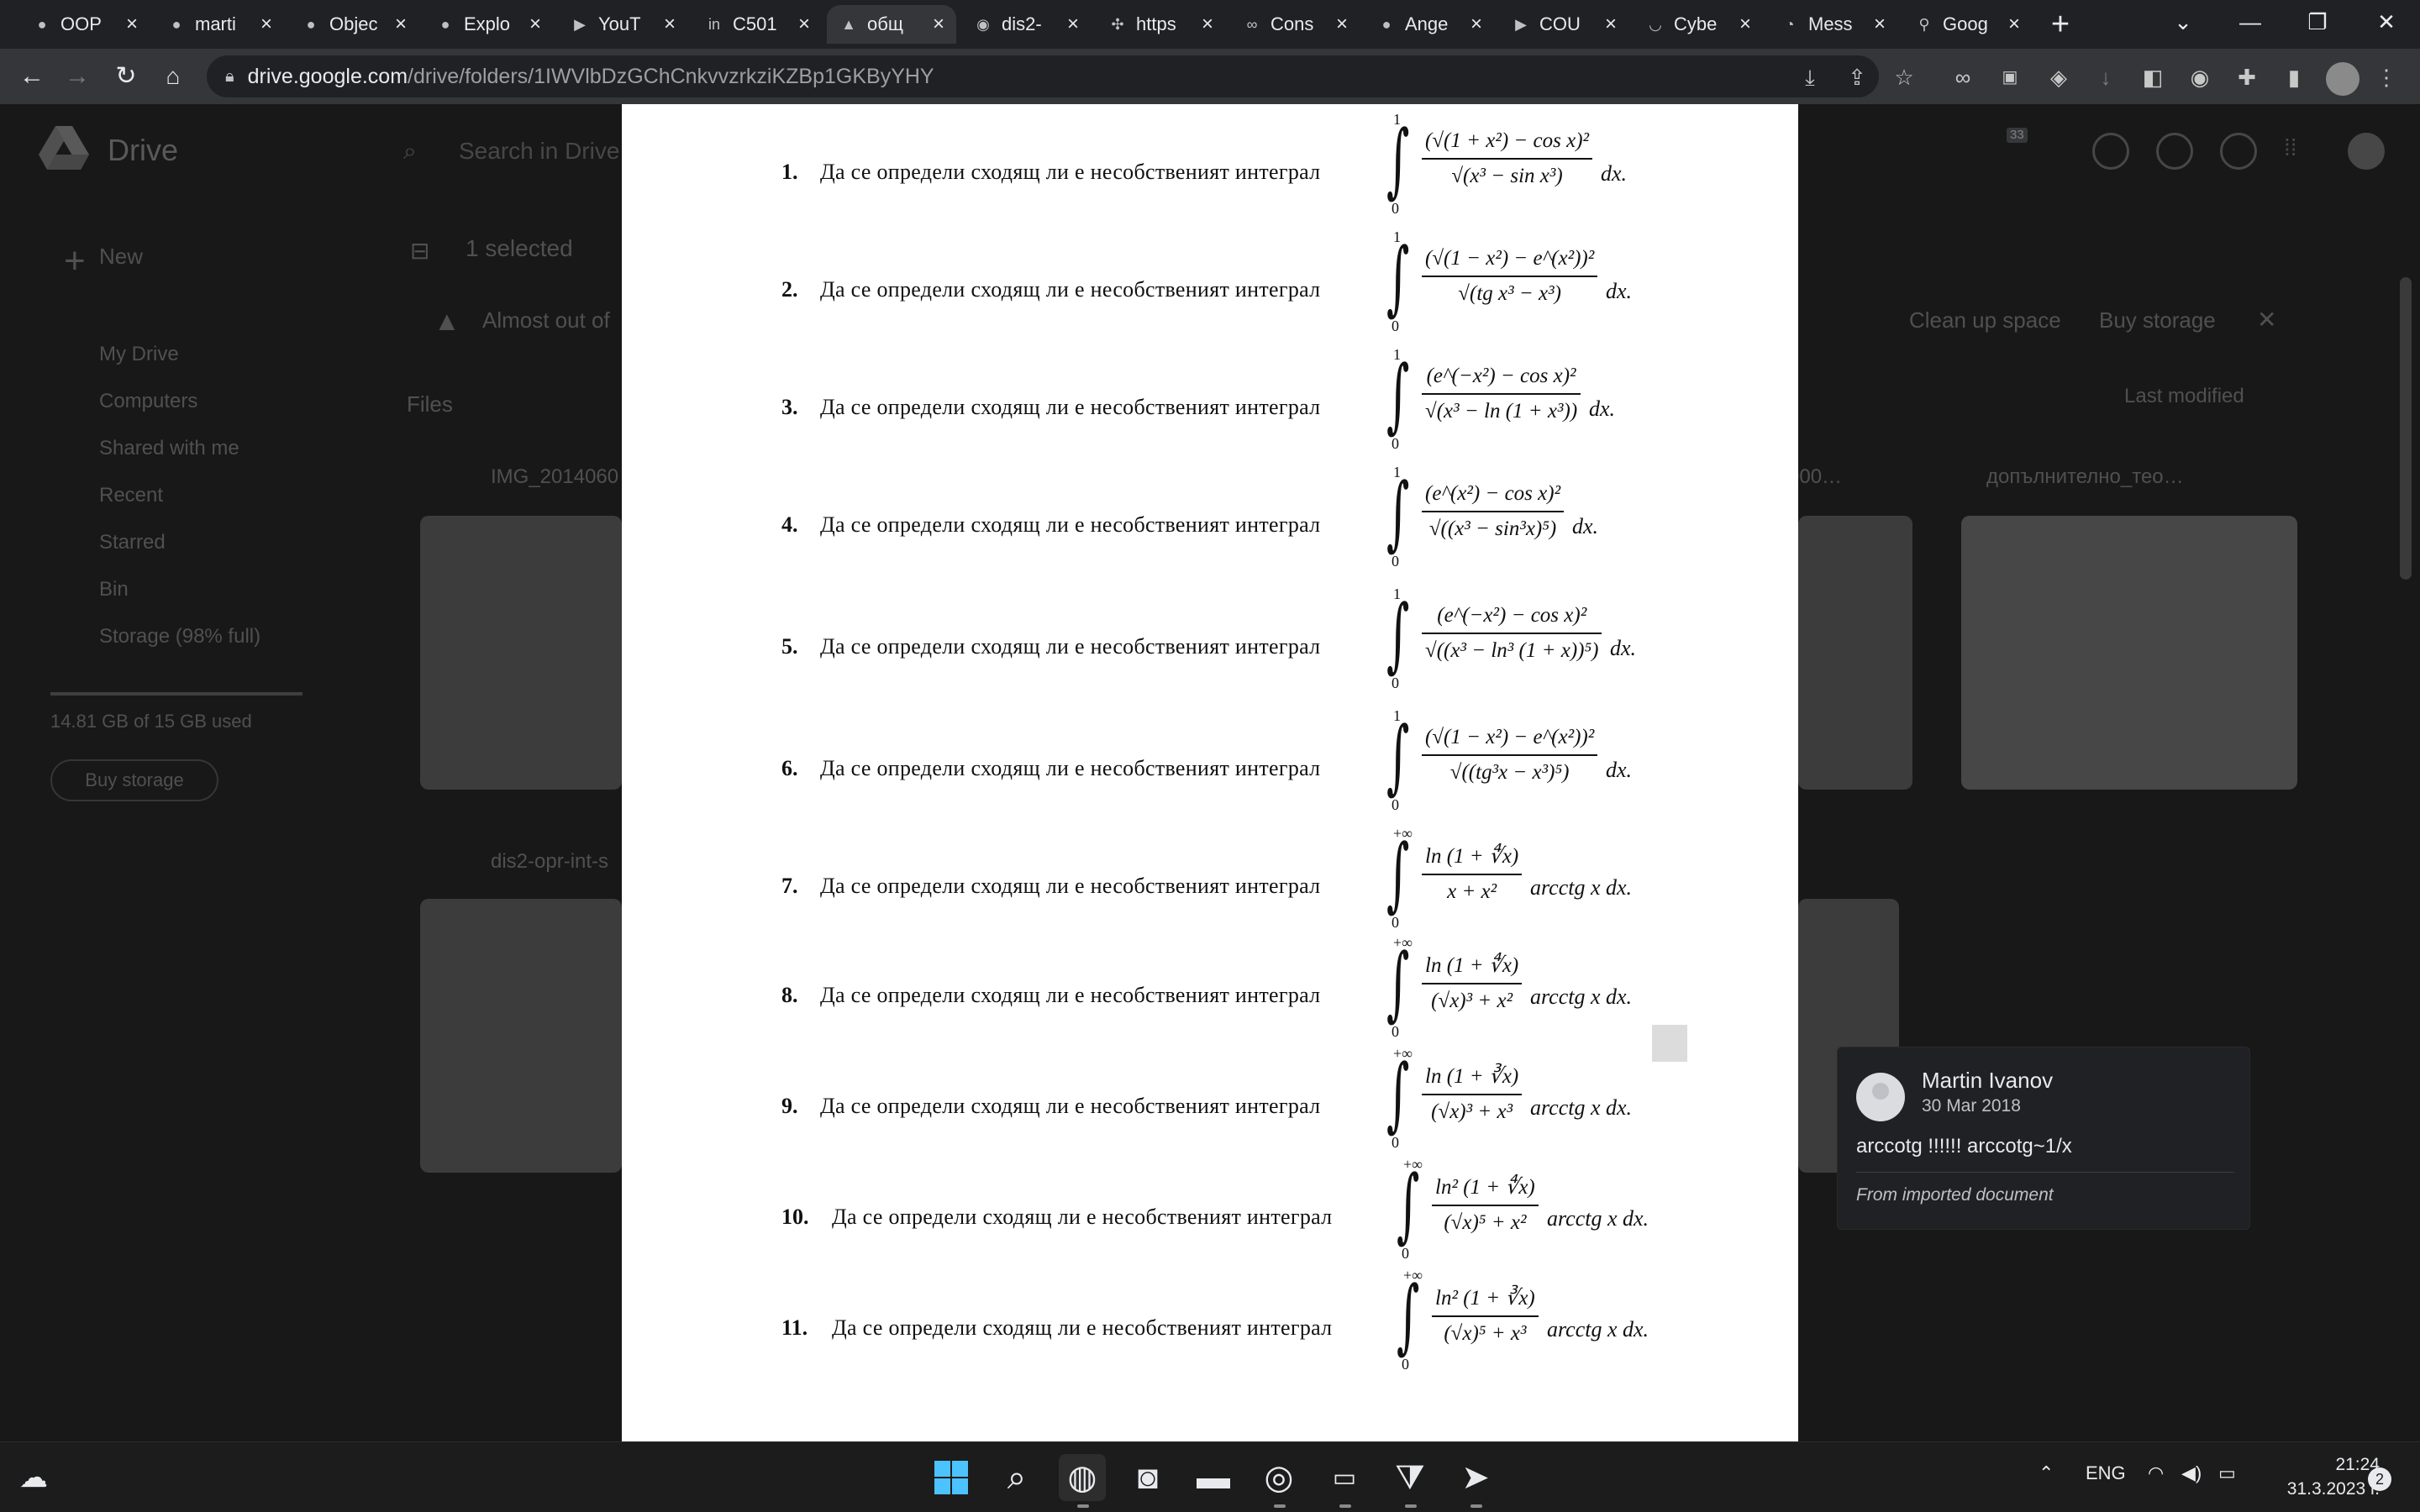 This screenshot has width=2420, height=1512. I want to click on sort-dropdown: Last modified, so click(2184, 396).